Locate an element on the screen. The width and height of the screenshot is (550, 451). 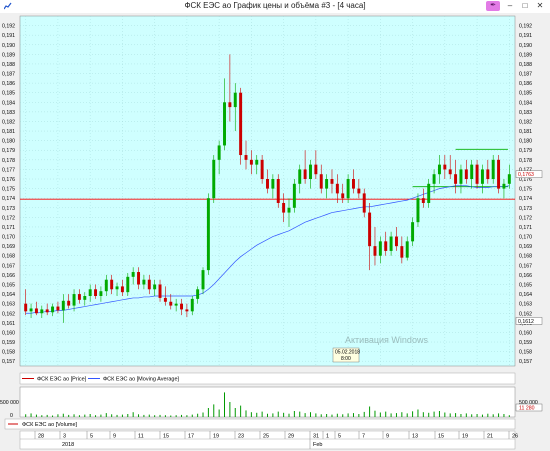
date-tick-label: 3 is located at coordinates (64, 437).